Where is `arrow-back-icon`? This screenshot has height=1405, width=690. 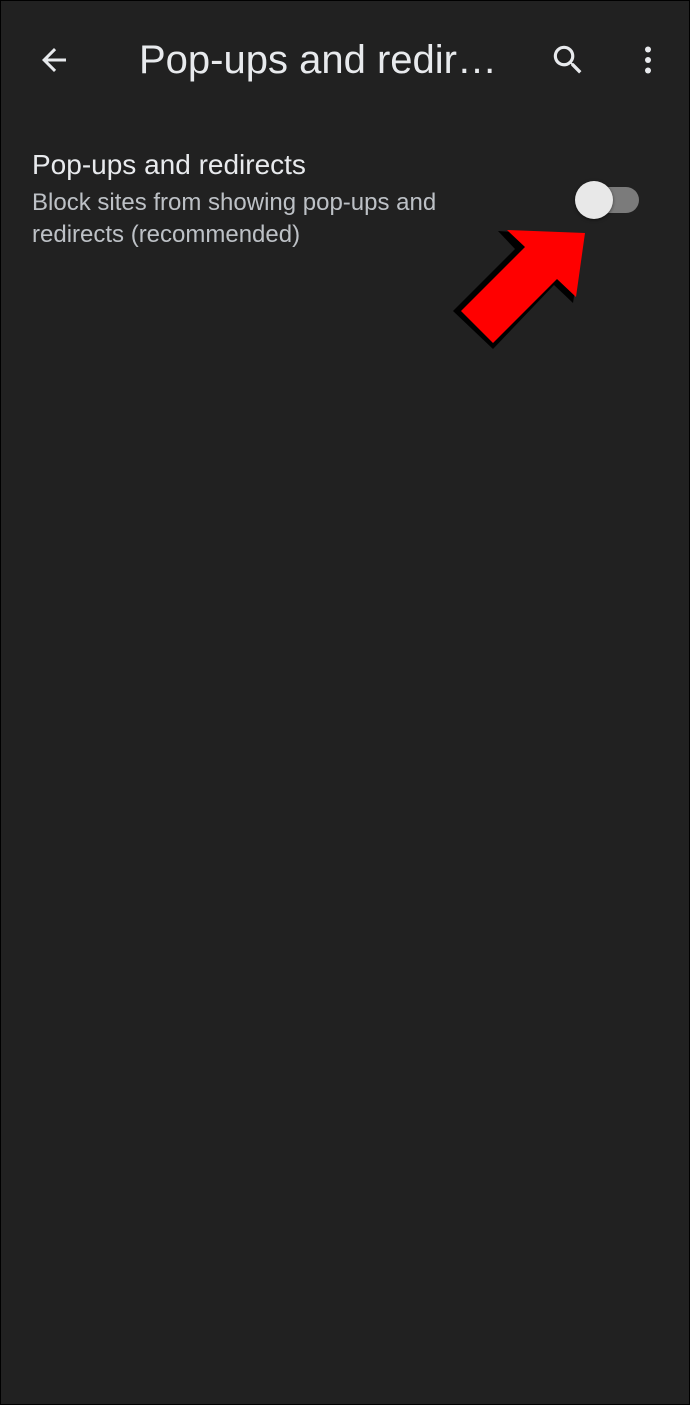 arrow-back-icon is located at coordinates (54, 60).